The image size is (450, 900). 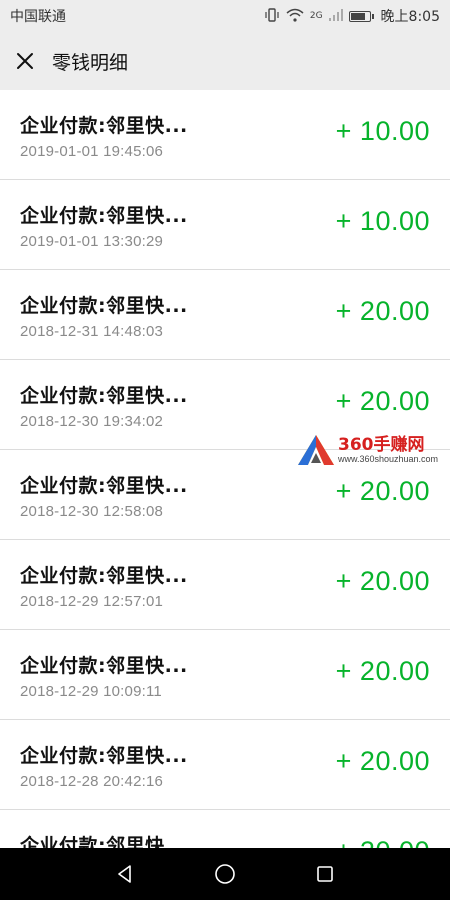 What do you see at coordinates (92, 241) in the screenshot?
I see `transaction-time: 2019-01-01 13:30:29` at bounding box center [92, 241].